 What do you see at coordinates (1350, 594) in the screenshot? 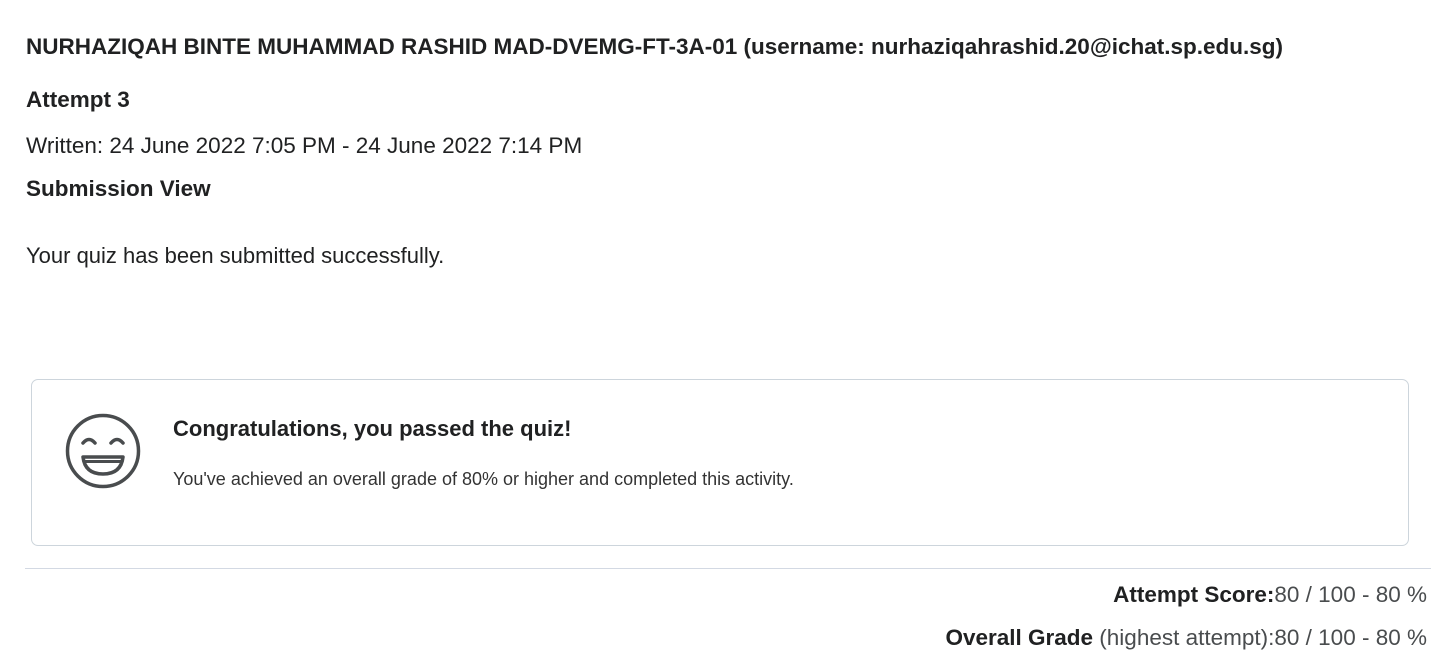
I see `attempt-score-value: 80 / 100 - 80 %` at bounding box center [1350, 594].